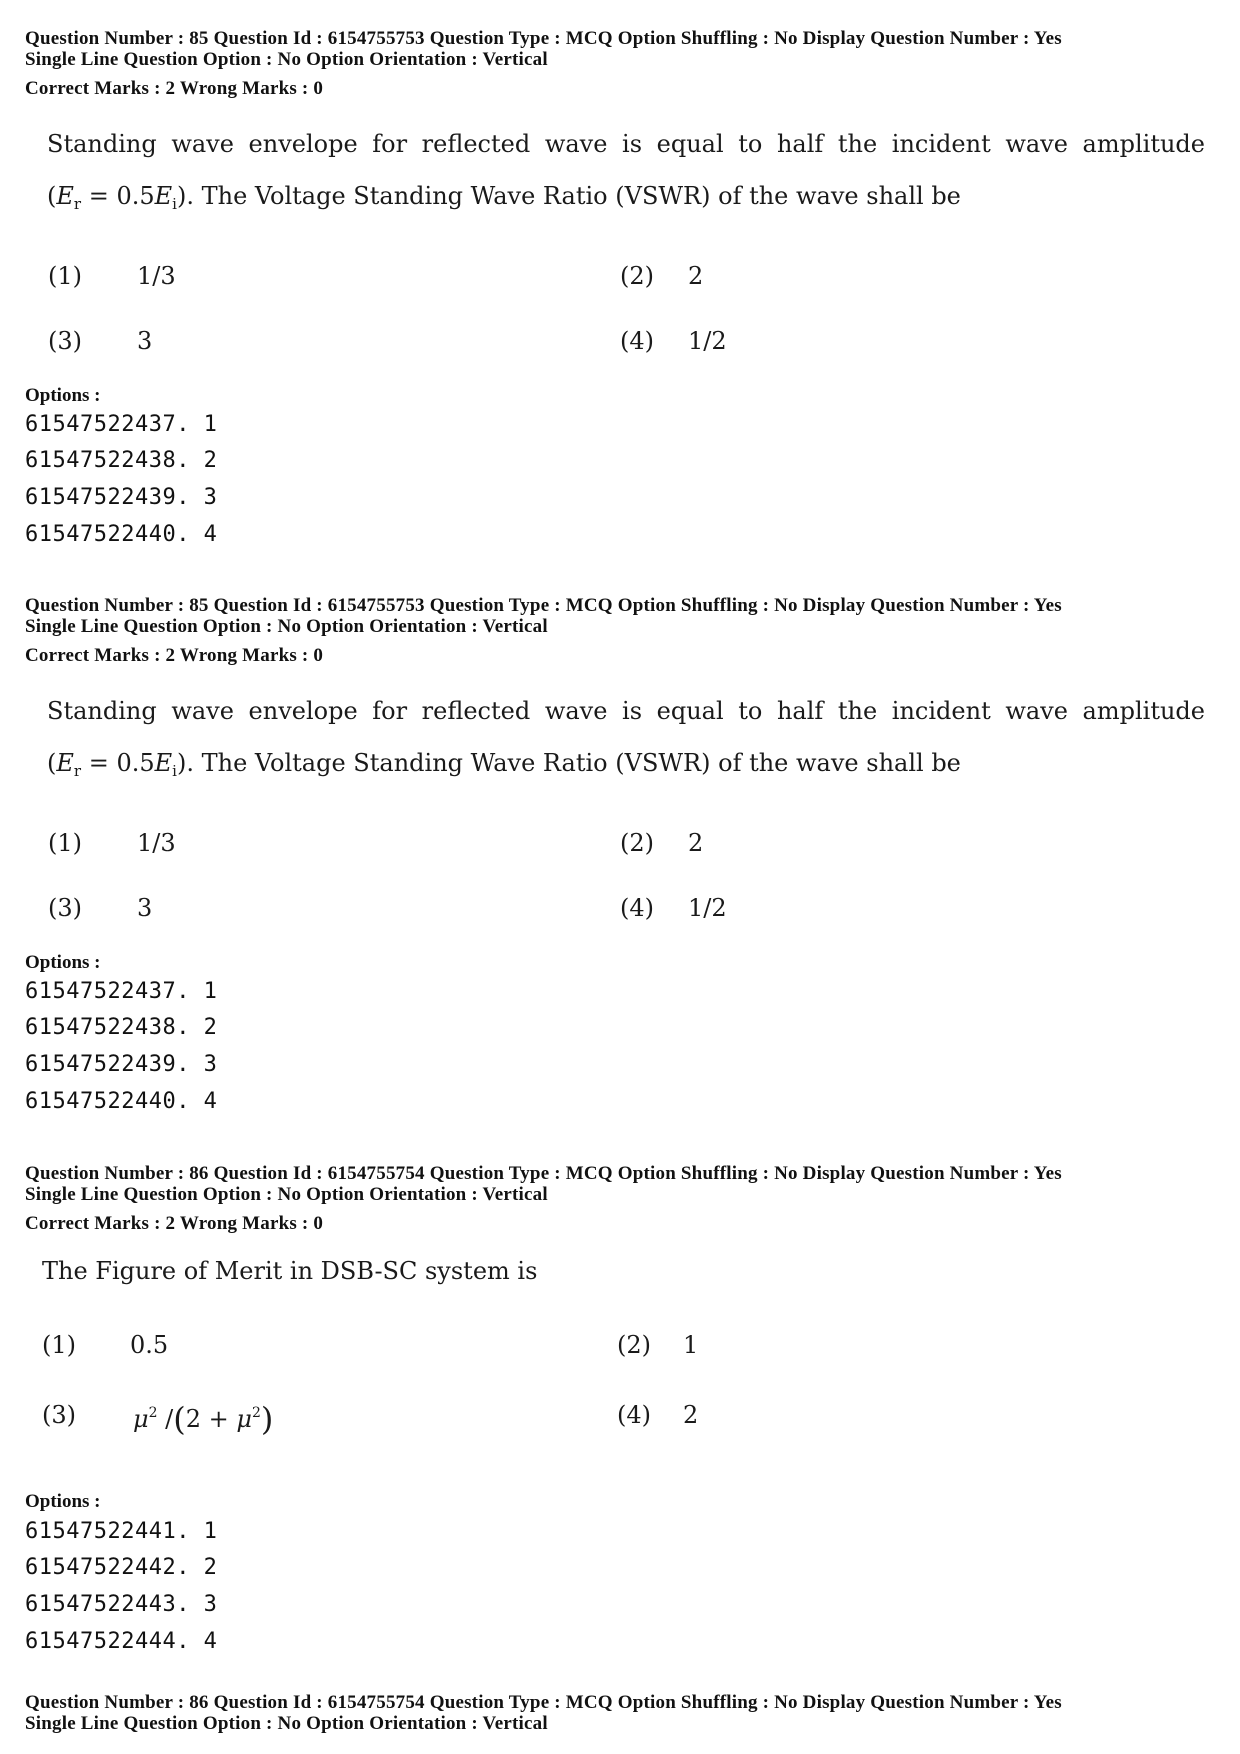  What do you see at coordinates (691, 1345) in the screenshot?
I see `choice-value: 1` at bounding box center [691, 1345].